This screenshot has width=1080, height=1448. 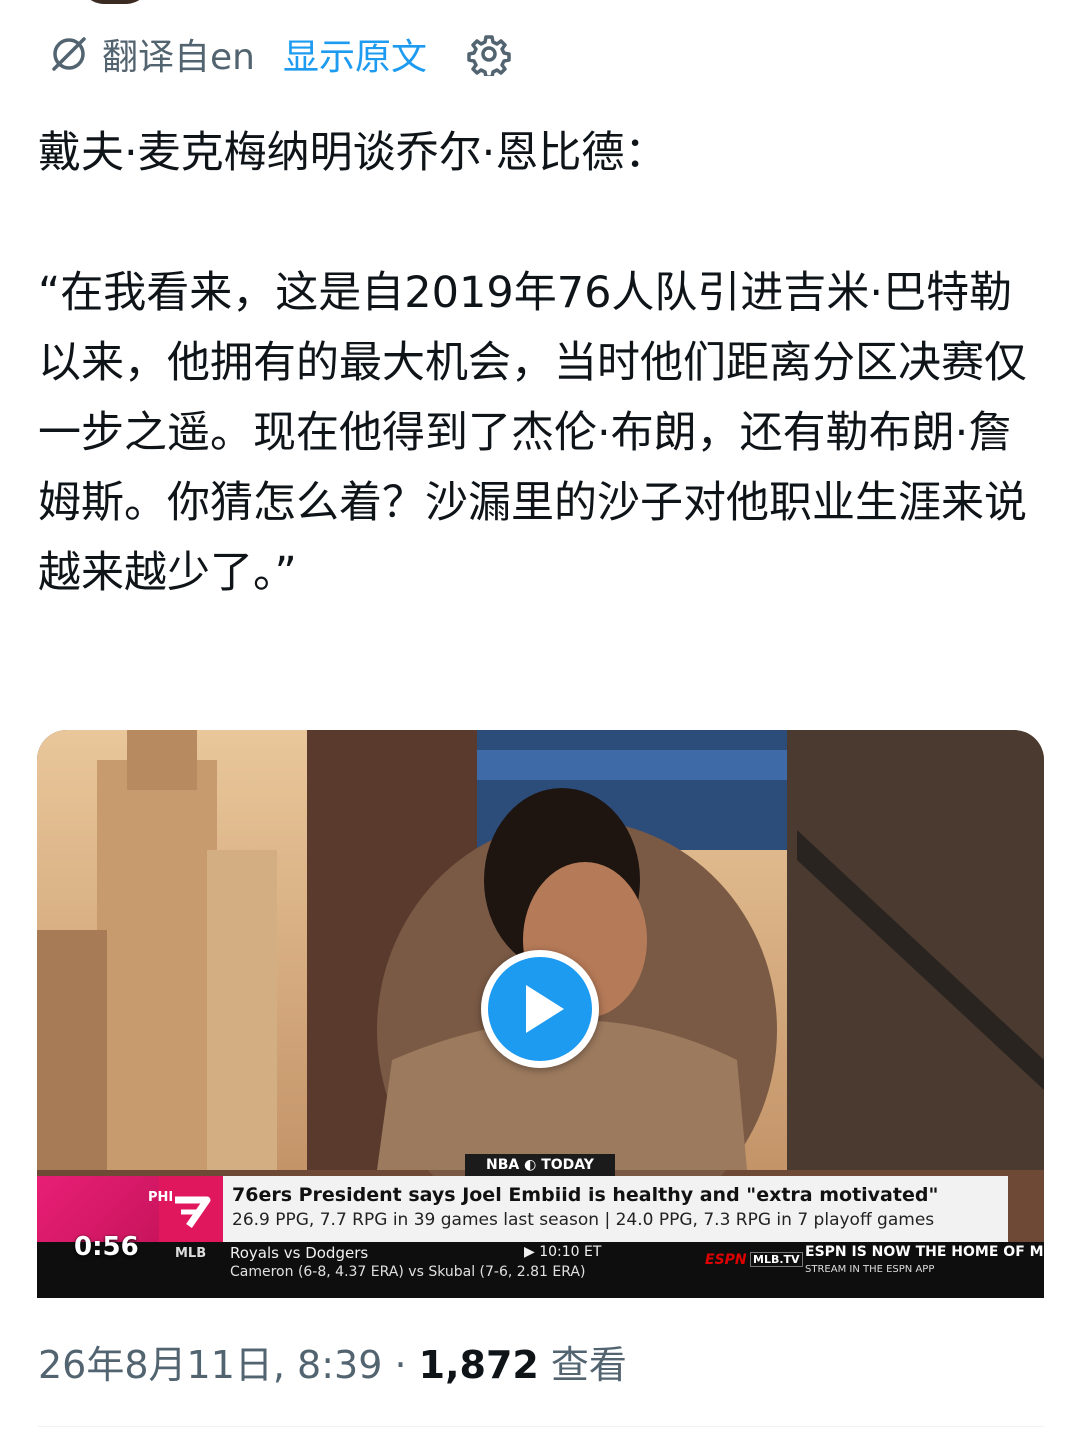 What do you see at coordinates (541, 1426) in the screenshot?
I see `divider` at bounding box center [541, 1426].